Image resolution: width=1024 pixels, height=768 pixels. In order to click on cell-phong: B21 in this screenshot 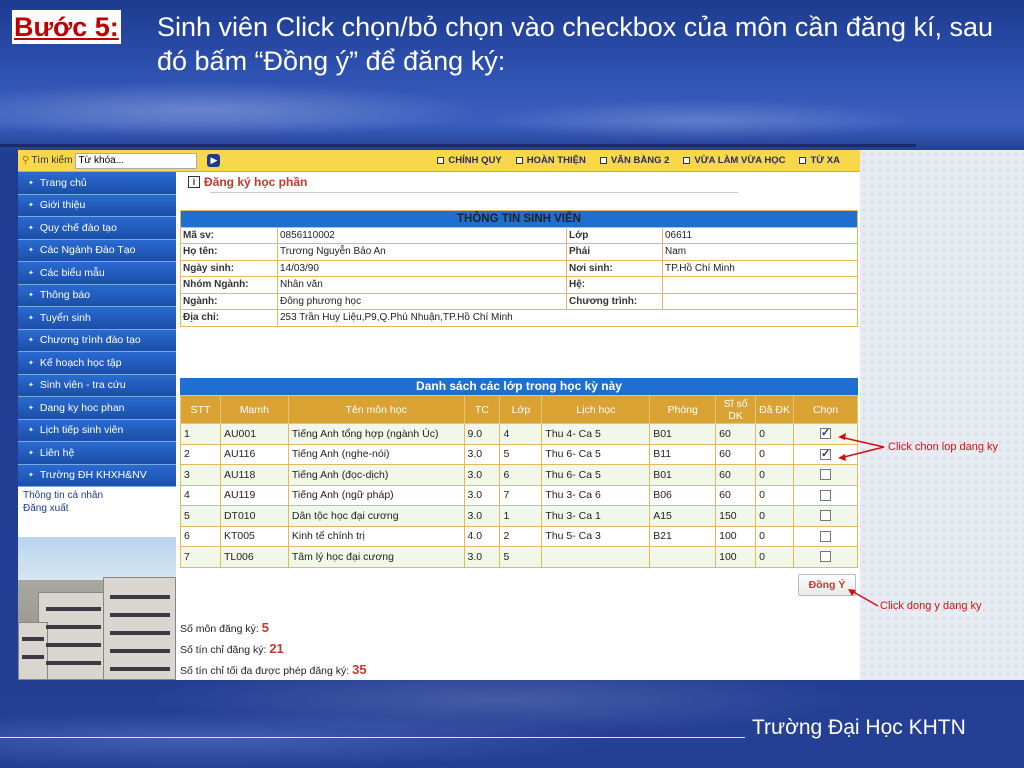, I will do `click(683, 536)`.